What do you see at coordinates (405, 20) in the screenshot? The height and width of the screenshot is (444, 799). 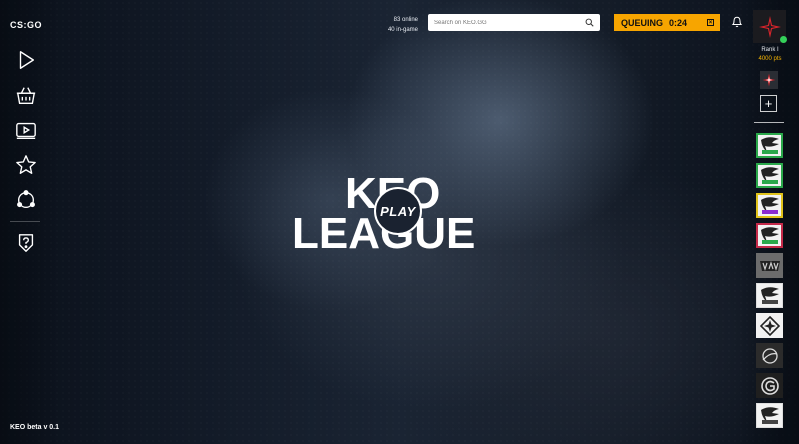 I see `online-count: 83 online` at bounding box center [405, 20].